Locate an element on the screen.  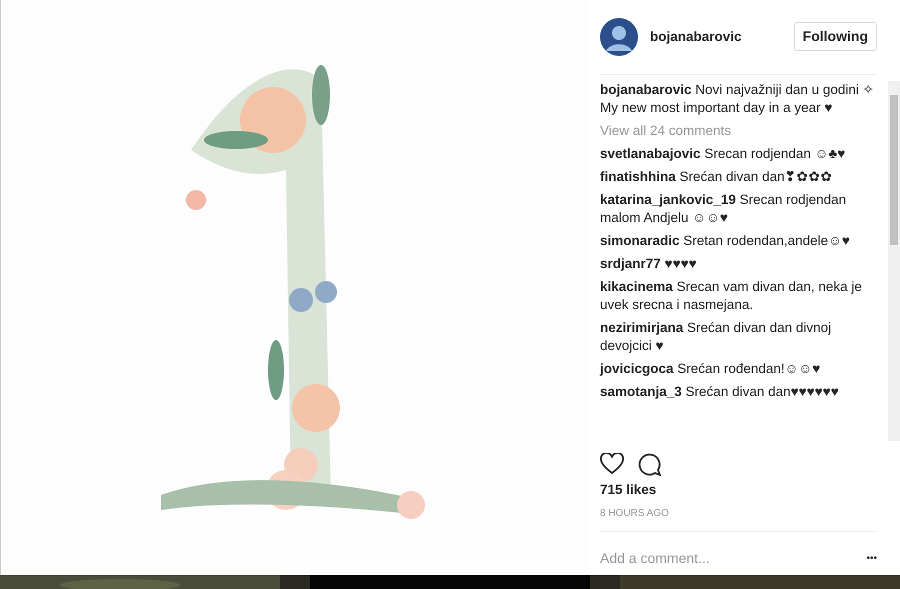
caption-text: bojanabarovic Novi najvažniji dan u godini ✧ My new most important day in a year ♥ is located at coordinates (738, 98).